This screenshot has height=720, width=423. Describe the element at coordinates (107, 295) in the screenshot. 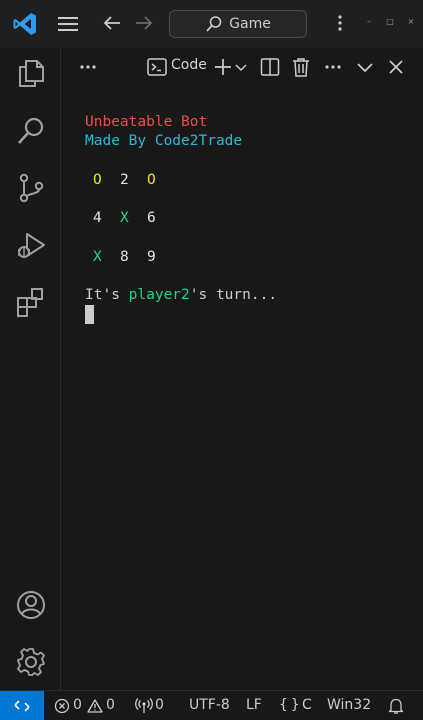

I see `turn-prefix: It's` at that location.